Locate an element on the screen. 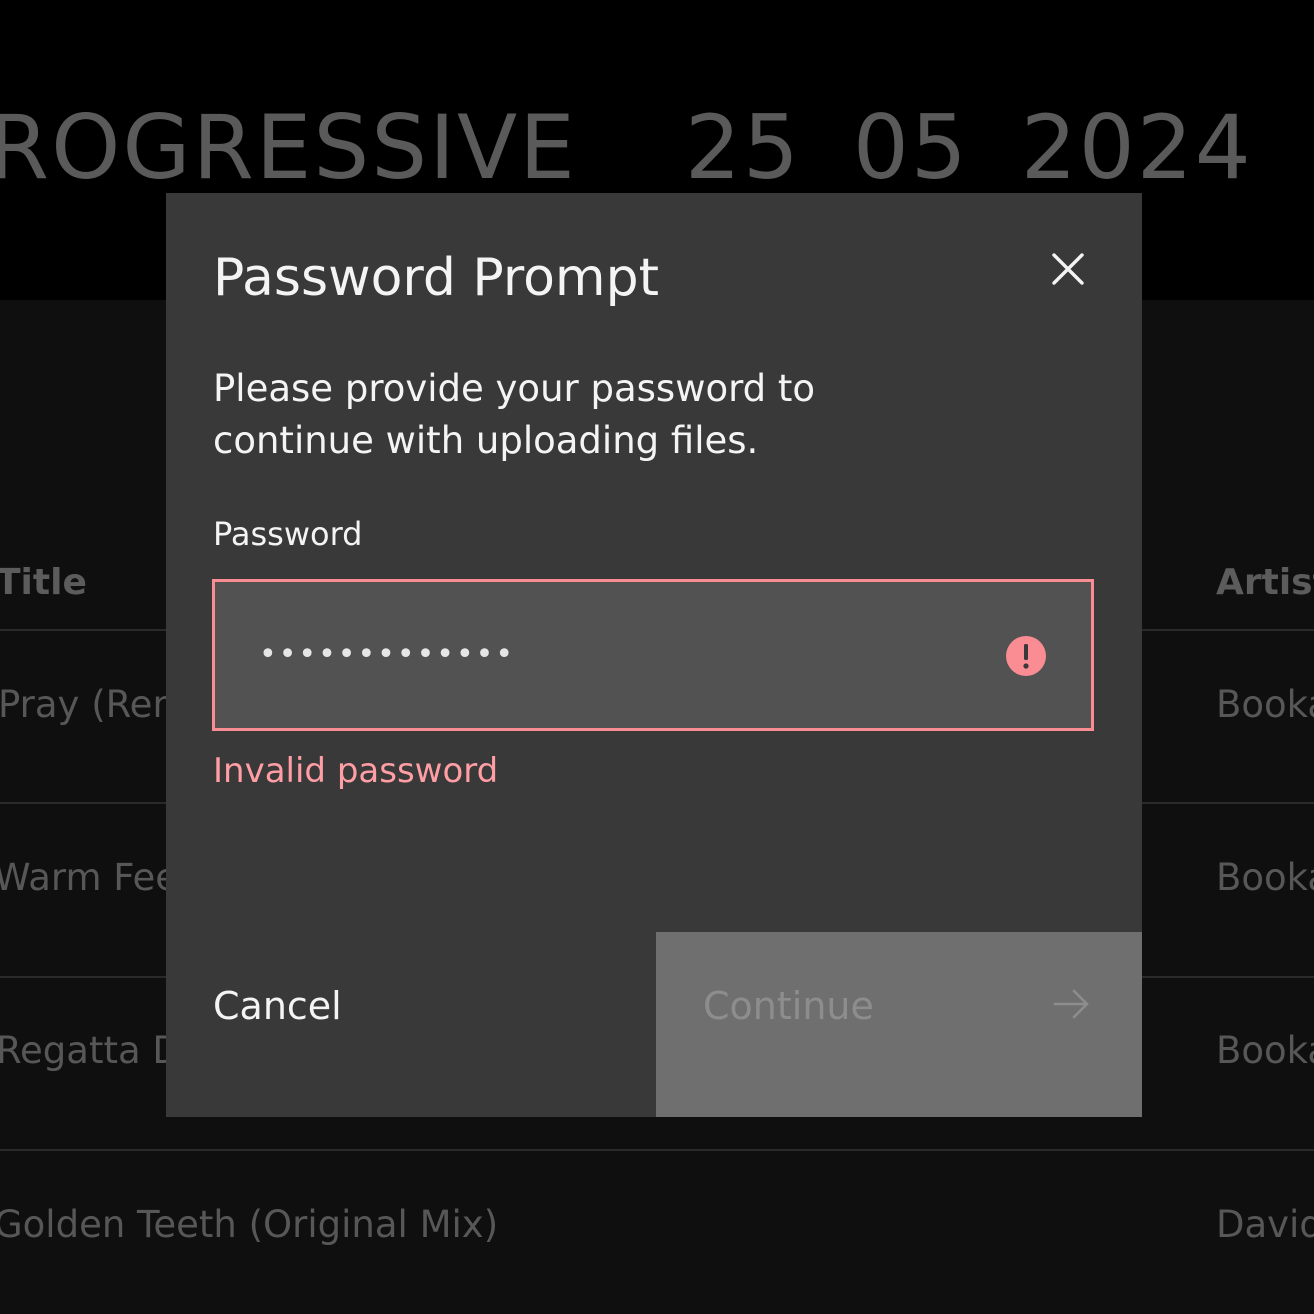  password-input: ••••••••••••• is located at coordinates (653, 655).